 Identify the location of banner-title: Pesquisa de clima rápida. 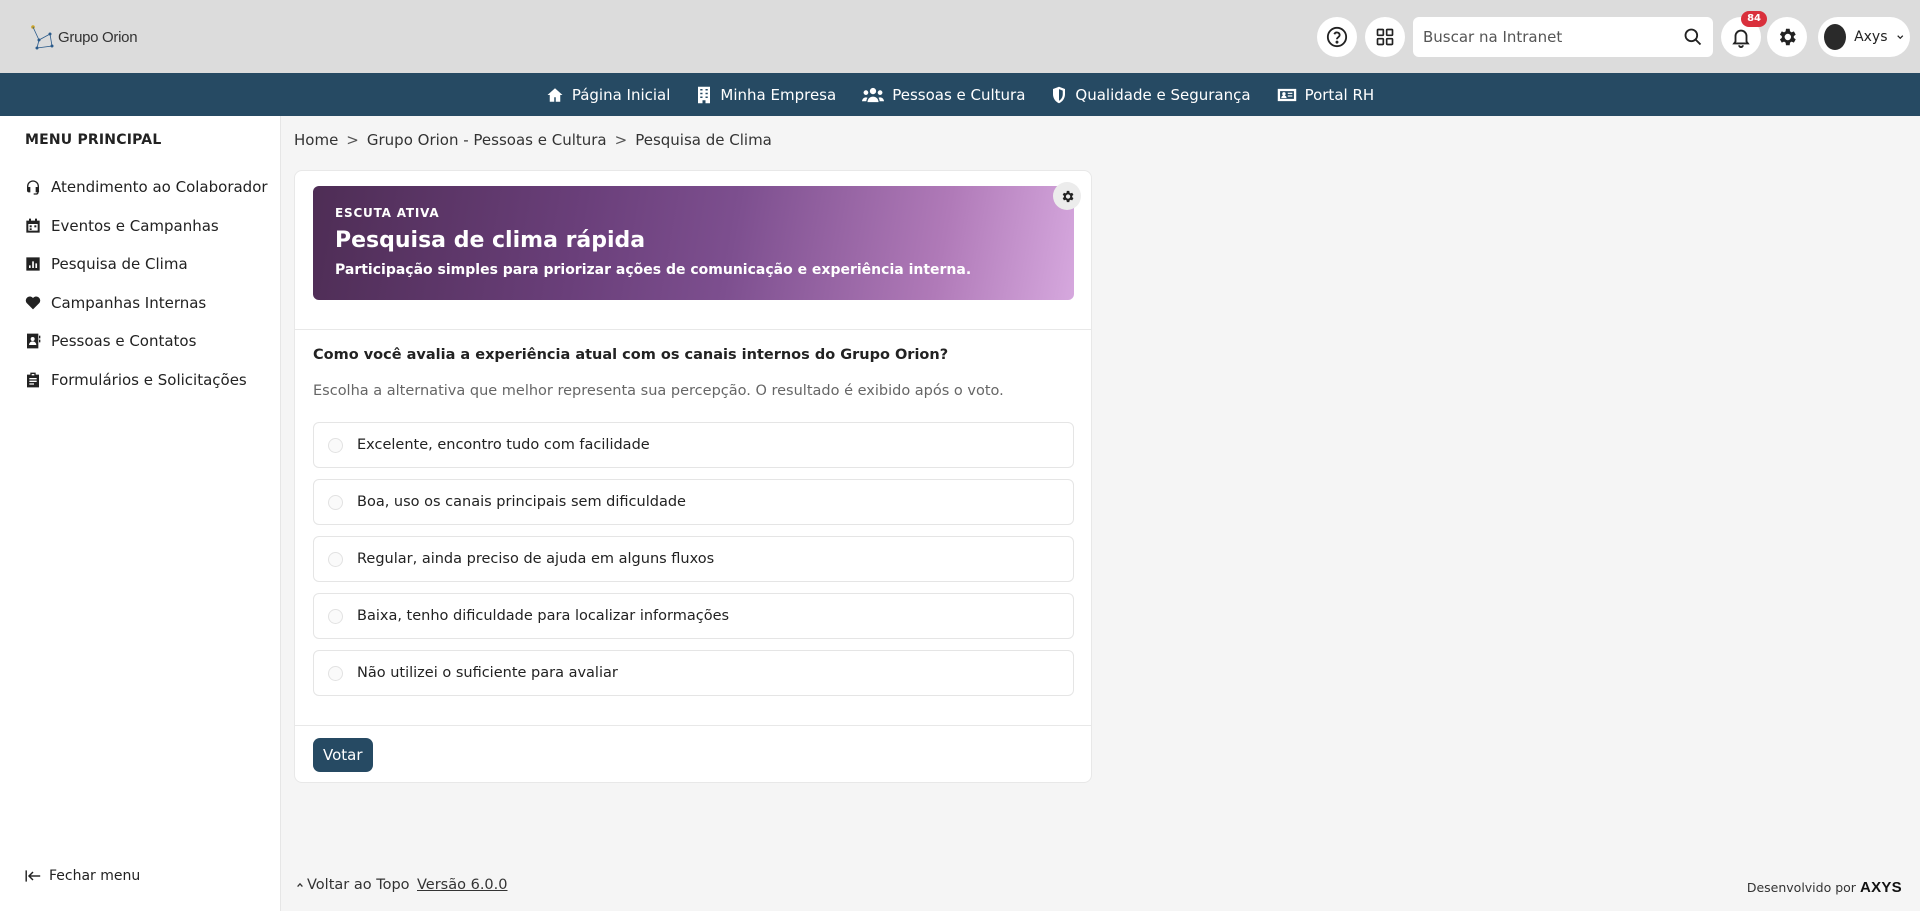
(490, 240).